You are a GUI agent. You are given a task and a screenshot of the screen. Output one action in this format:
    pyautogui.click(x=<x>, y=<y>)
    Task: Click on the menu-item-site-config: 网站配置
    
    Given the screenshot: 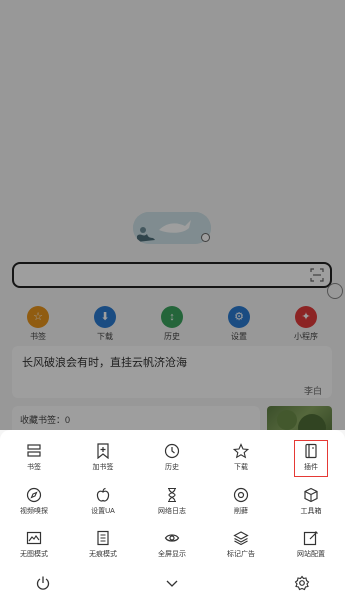 What is the action you would take?
    pyautogui.click(x=311, y=544)
    